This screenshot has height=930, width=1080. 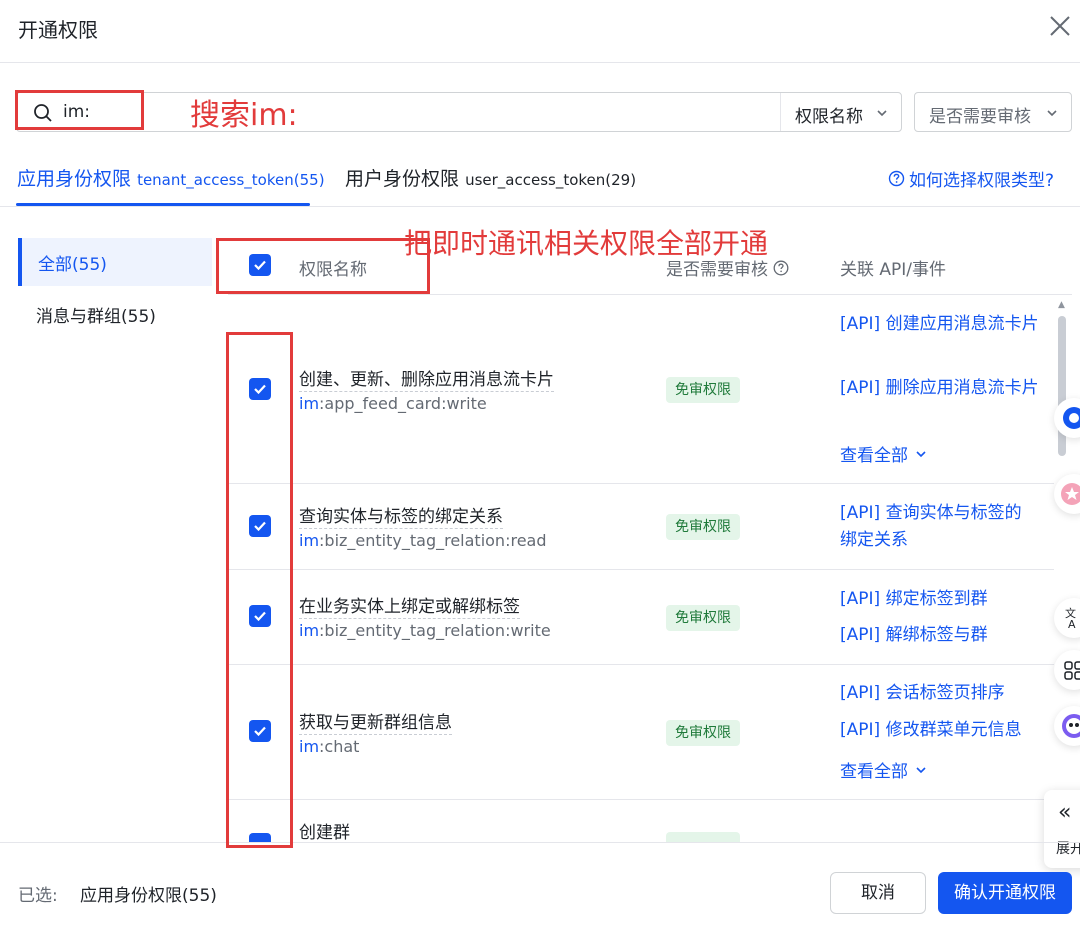 What do you see at coordinates (940, 635) in the screenshot?
I see `api-link: [API] 解绑标签与群` at bounding box center [940, 635].